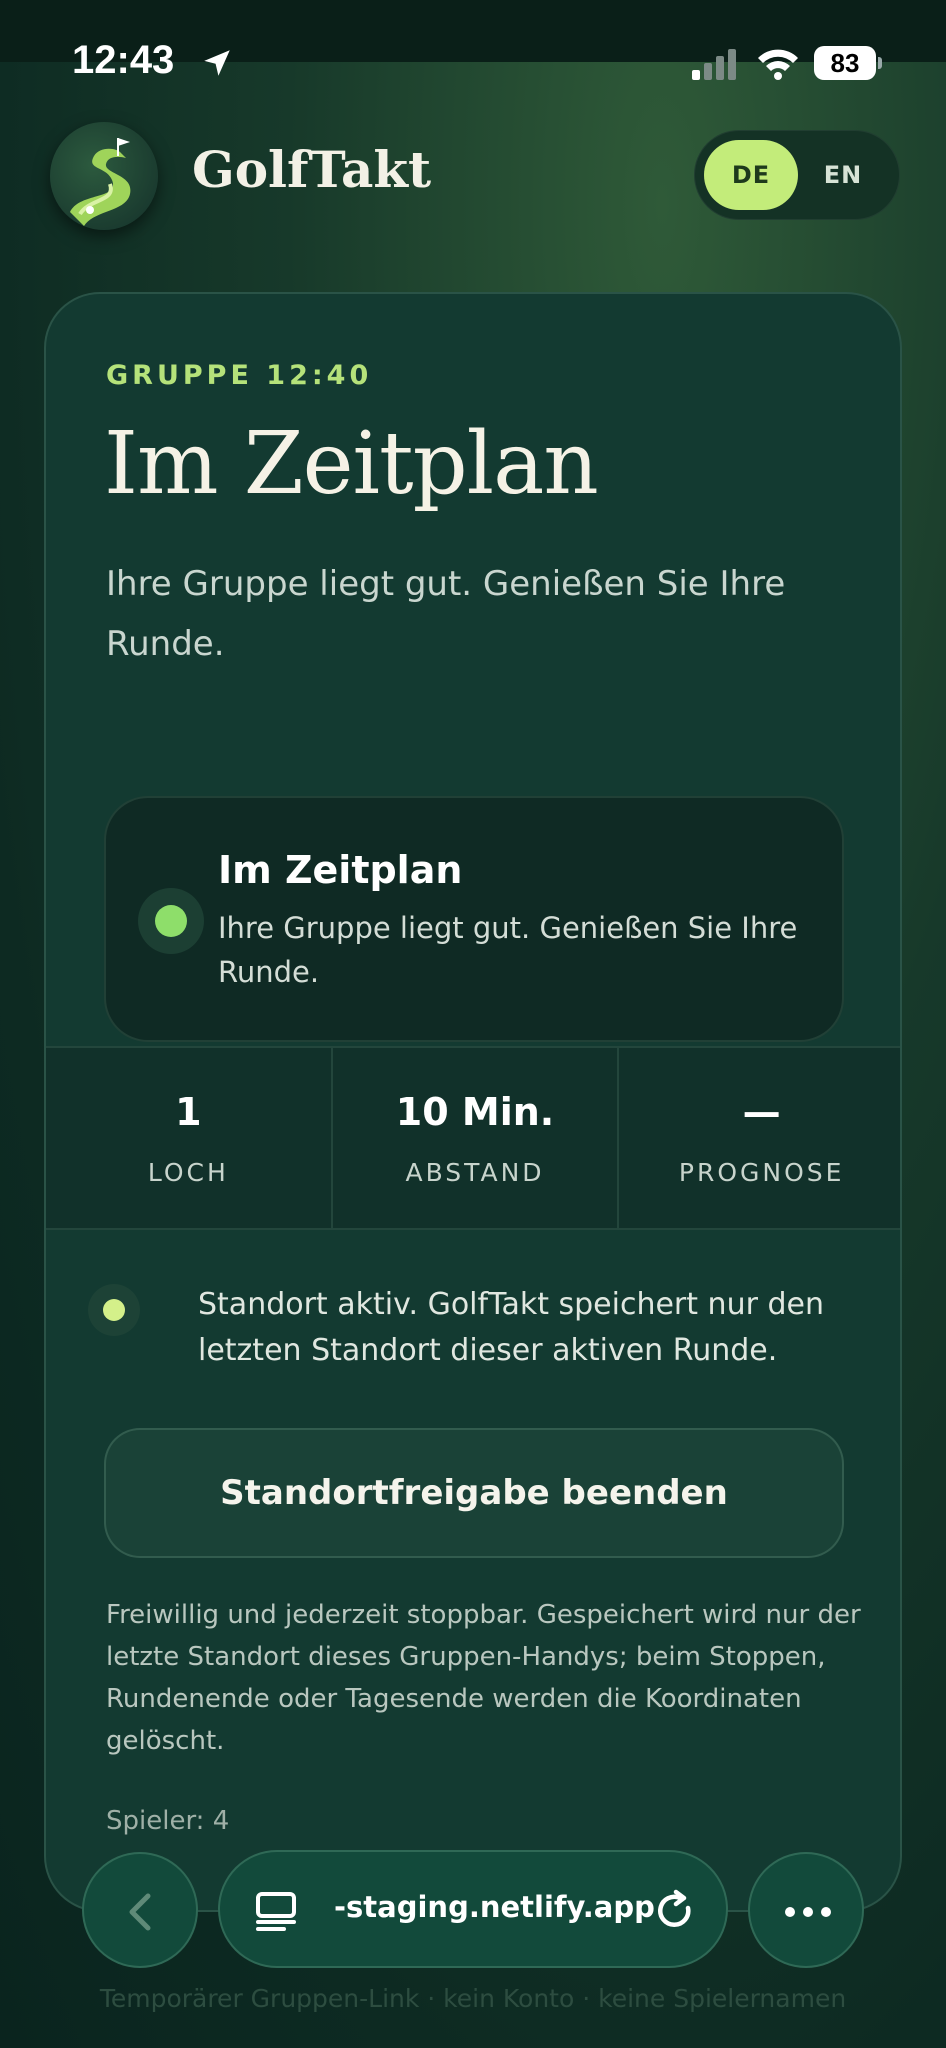  What do you see at coordinates (276, 1910) in the screenshot?
I see `page-menu-icon` at bounding box center [276, 1910].